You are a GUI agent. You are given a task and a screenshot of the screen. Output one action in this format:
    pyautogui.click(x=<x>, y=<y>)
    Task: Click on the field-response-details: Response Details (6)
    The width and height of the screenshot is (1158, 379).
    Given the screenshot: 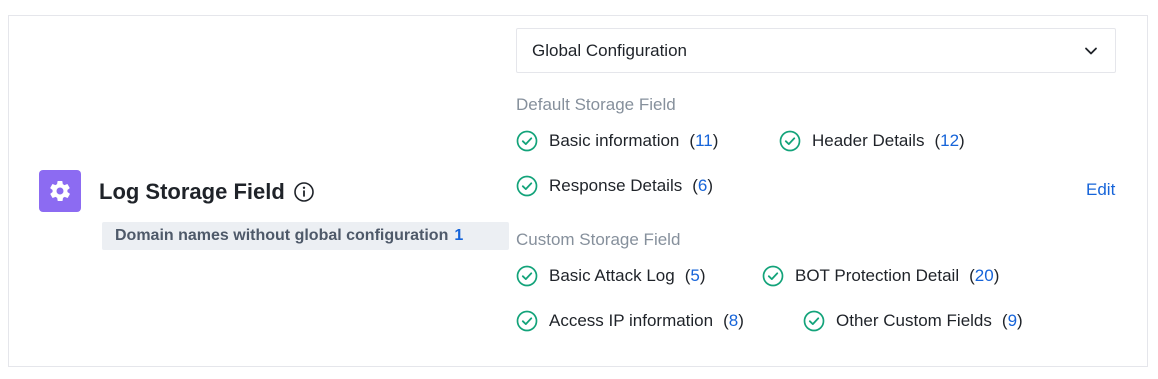 What is the action you would take?
    pyautogui.click(x=614, y=186)
    